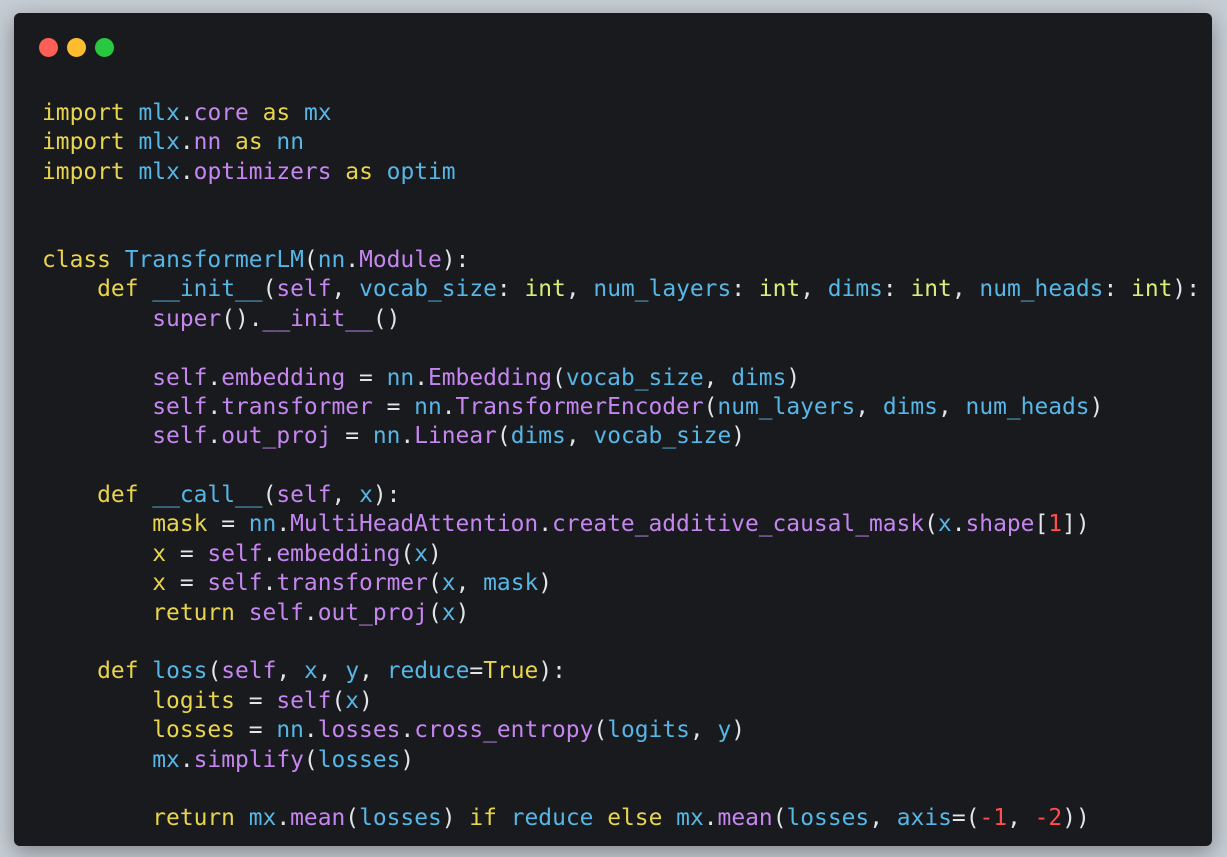 The image size is (1227, 857). What do you see at coordinates (207, 495) in the screenshot?
I see `code-token: __call__` at bounding box center [207, 495].